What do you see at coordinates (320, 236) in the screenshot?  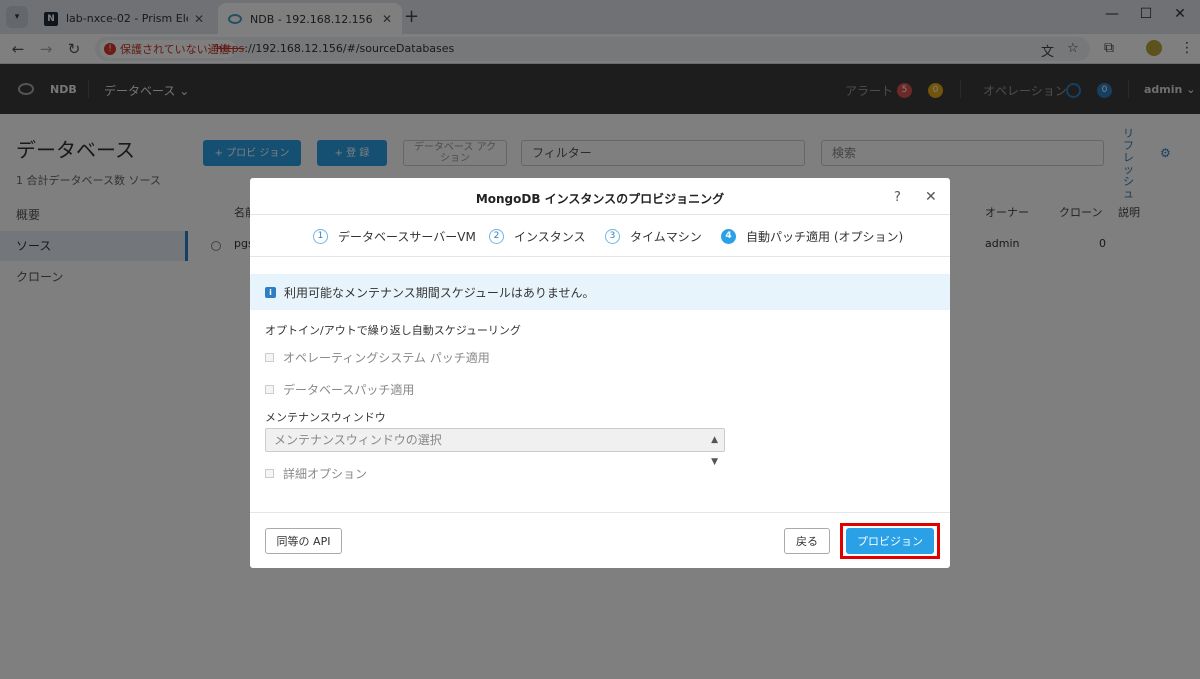 I see `step-number: 1` at bounding box center [320, 236].